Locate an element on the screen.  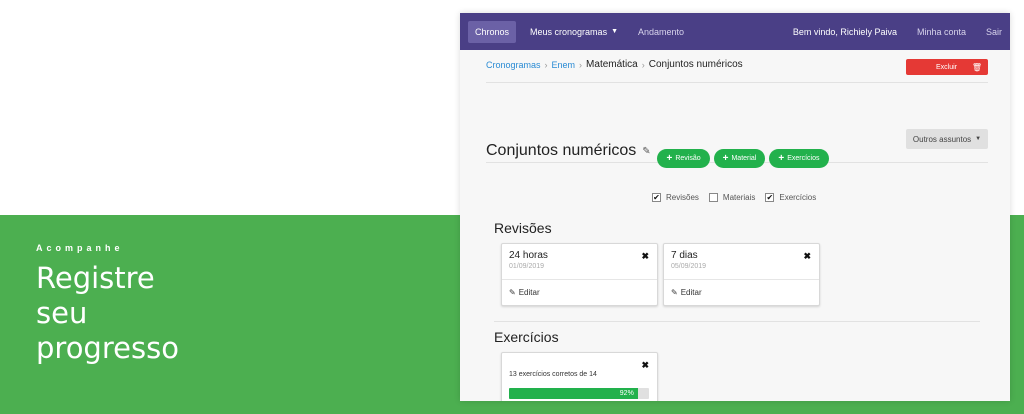
account-link: Minha conta is located at coordinates (941, 32).